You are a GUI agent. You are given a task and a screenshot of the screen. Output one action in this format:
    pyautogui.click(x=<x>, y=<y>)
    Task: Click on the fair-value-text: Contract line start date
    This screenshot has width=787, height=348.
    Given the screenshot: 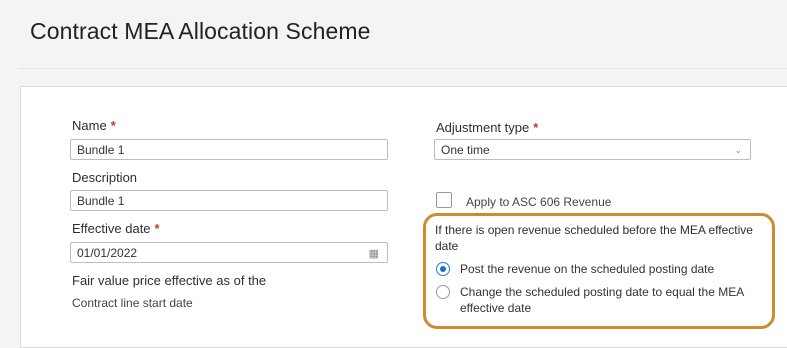 What is the action you would take?
    pyautogui.click(x=132, y=303)
    